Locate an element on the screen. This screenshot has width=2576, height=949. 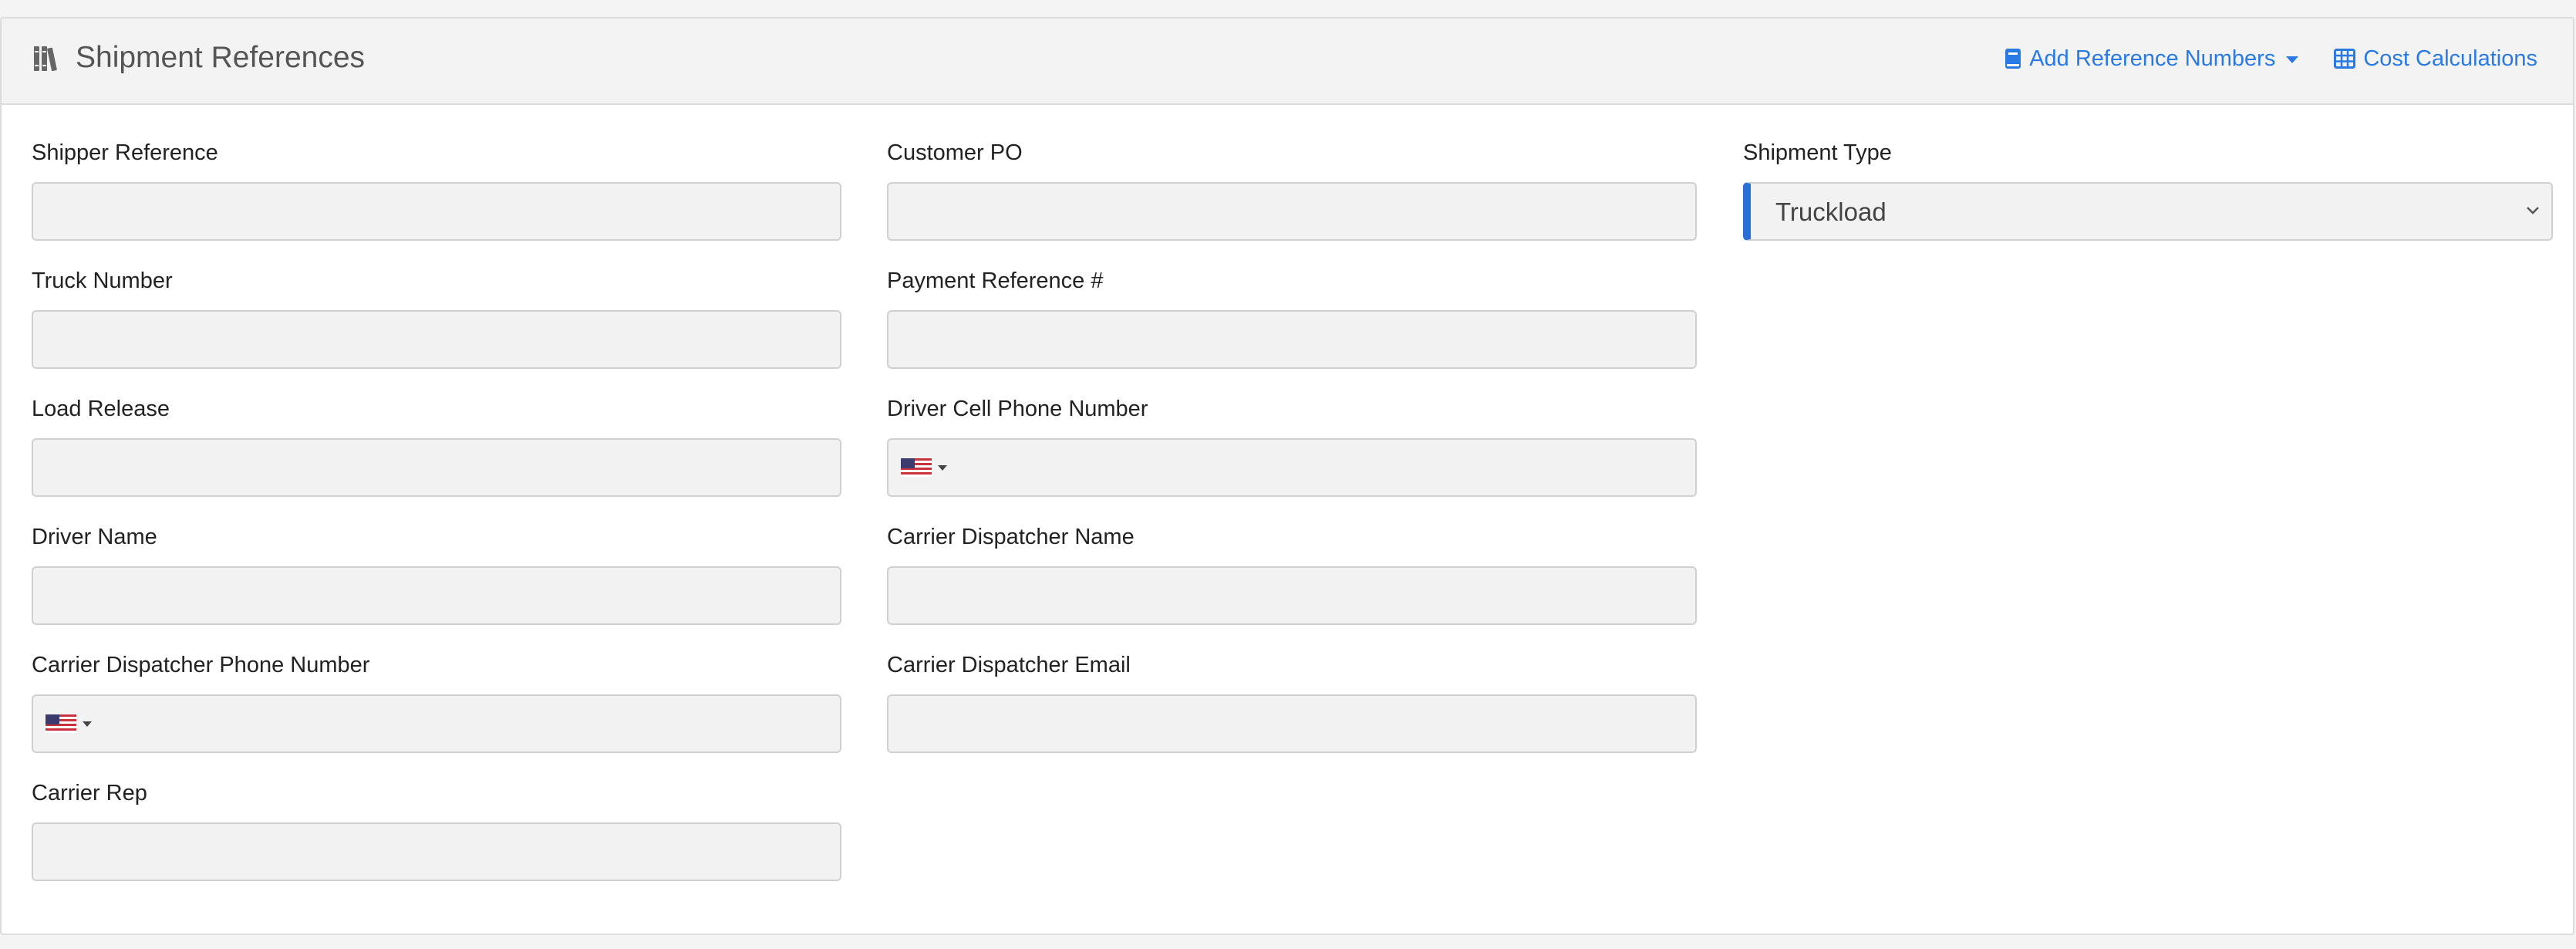
carrier-dispatcher-email-input is located at coordinates (1292, 723).